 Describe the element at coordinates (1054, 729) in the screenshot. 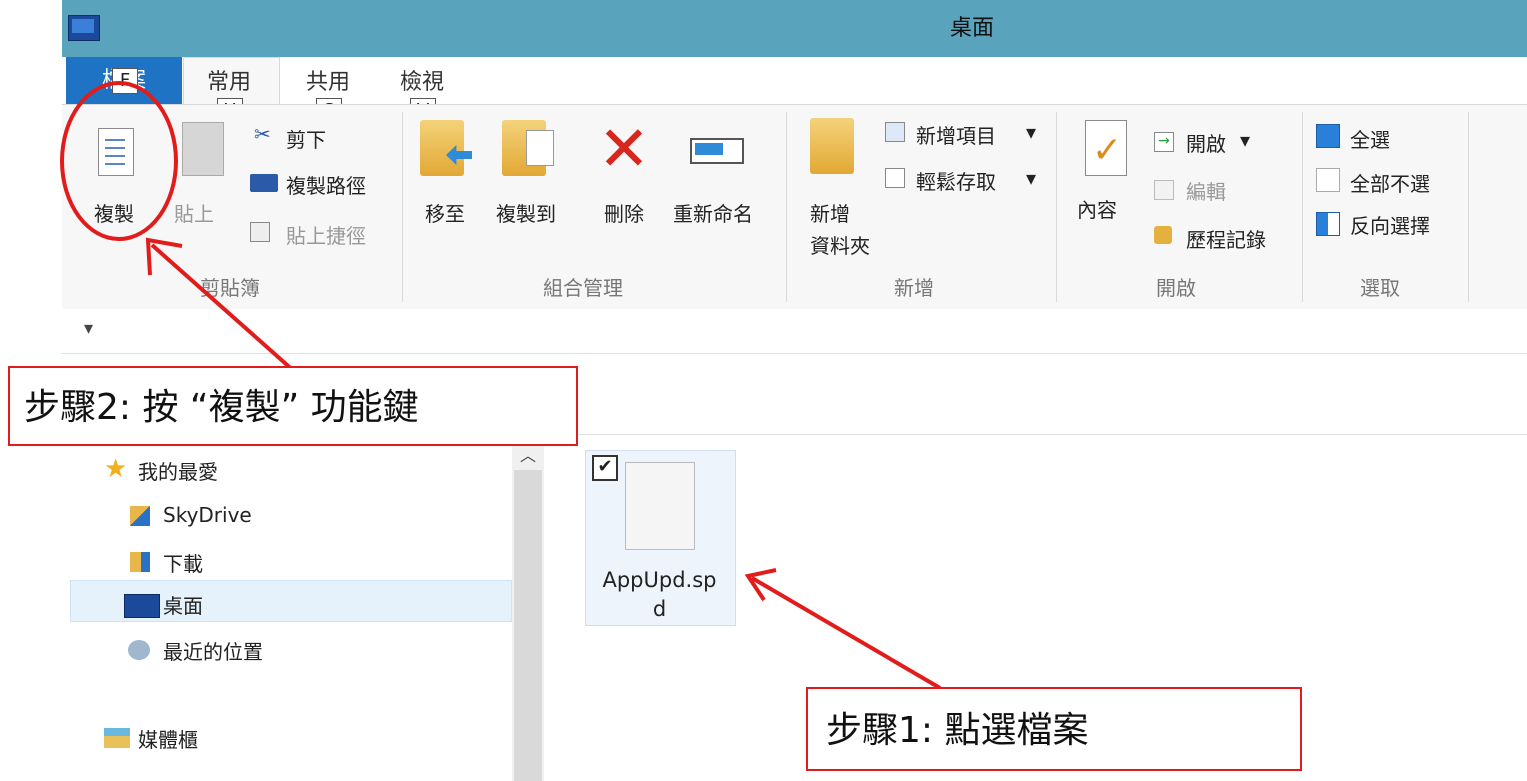

I see `callout-step-1: 步驟1: 點選檔案` at that location.